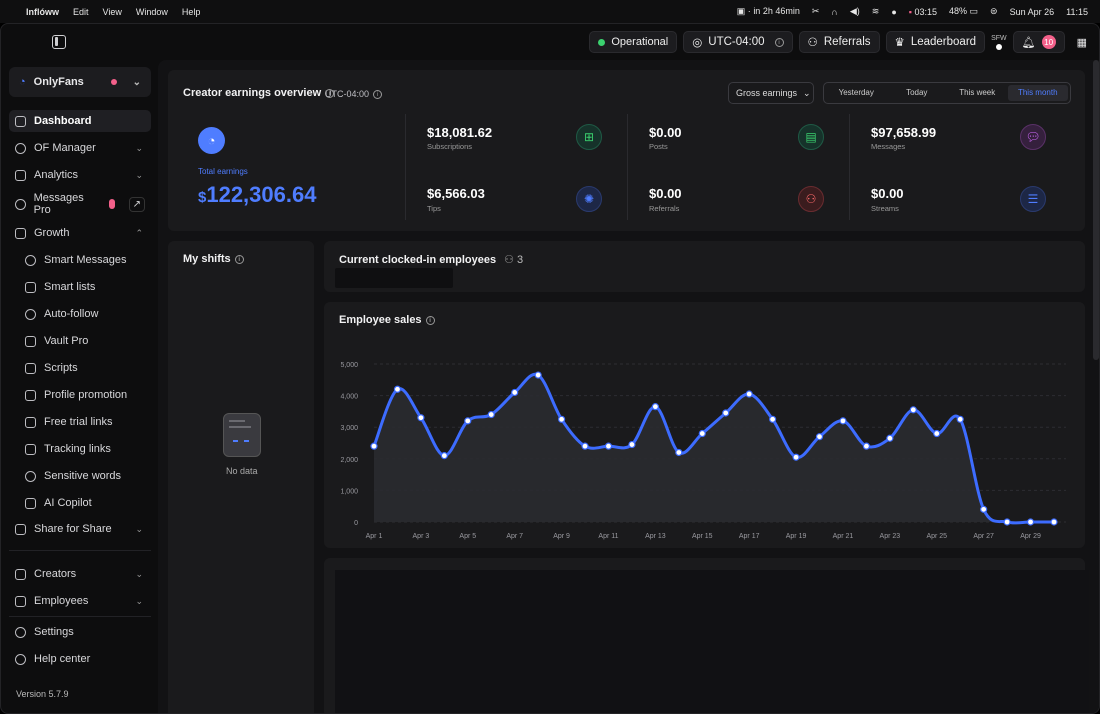  I want to click on x-tick-label: Apr 11, so click(608, 536).